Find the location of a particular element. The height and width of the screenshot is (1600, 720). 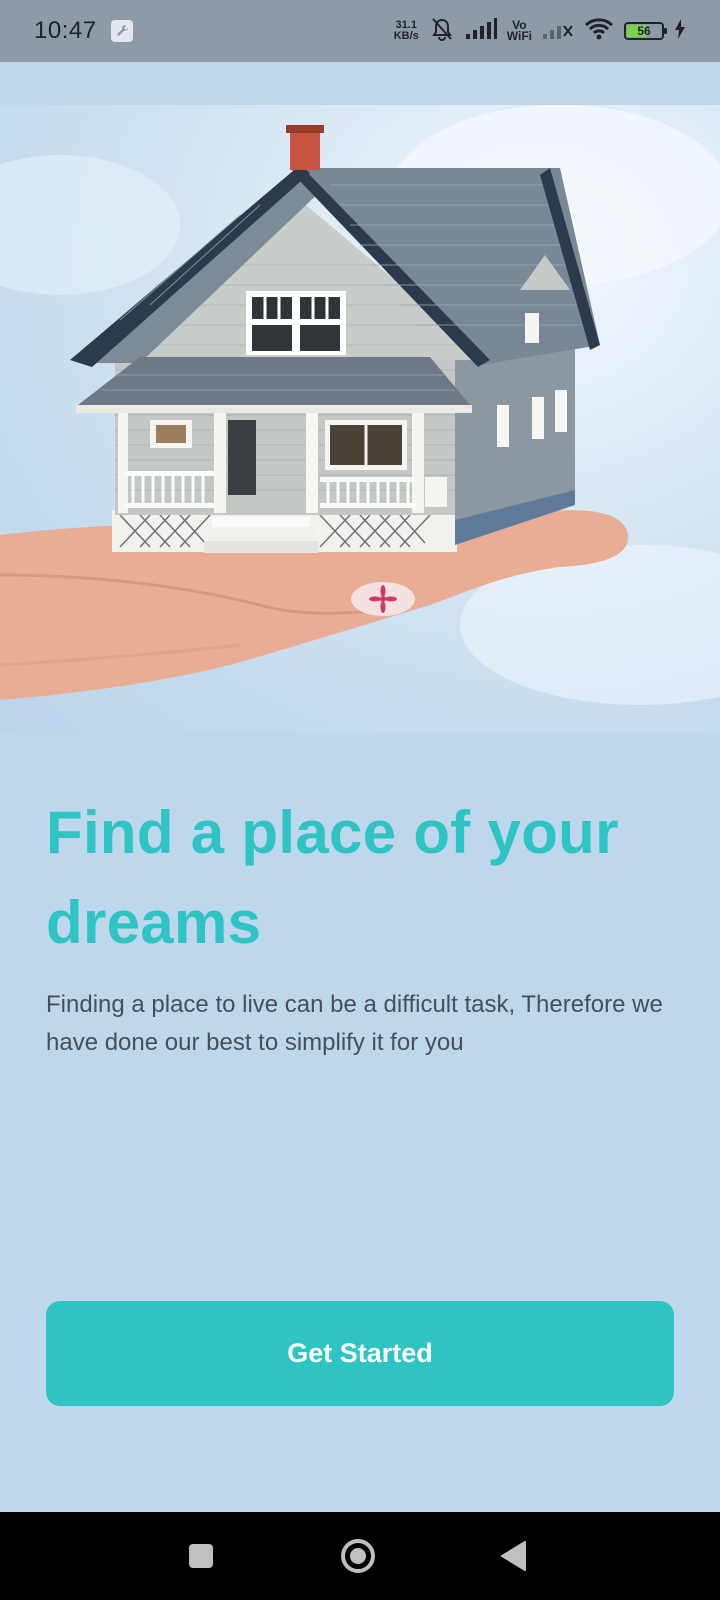

recents-button is located at coordinates (201, 1556).